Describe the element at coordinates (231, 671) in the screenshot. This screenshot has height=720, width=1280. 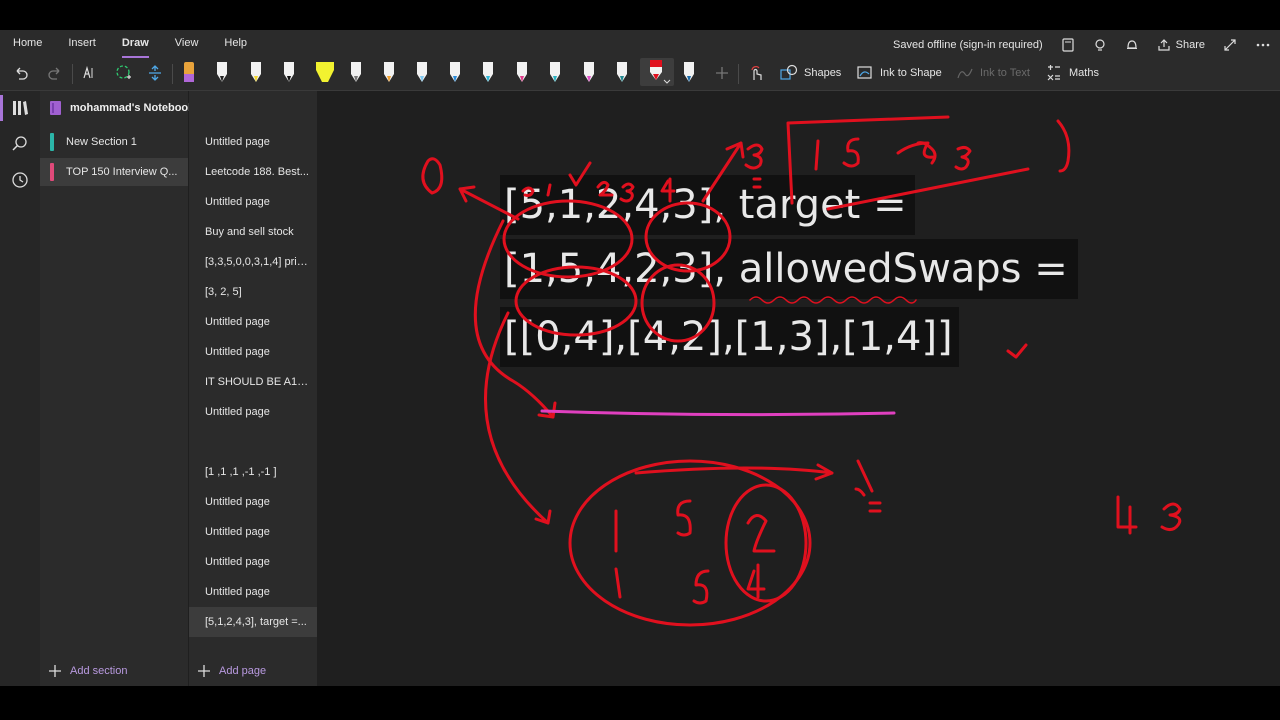
I see `add-page-button: Add page` at that location.